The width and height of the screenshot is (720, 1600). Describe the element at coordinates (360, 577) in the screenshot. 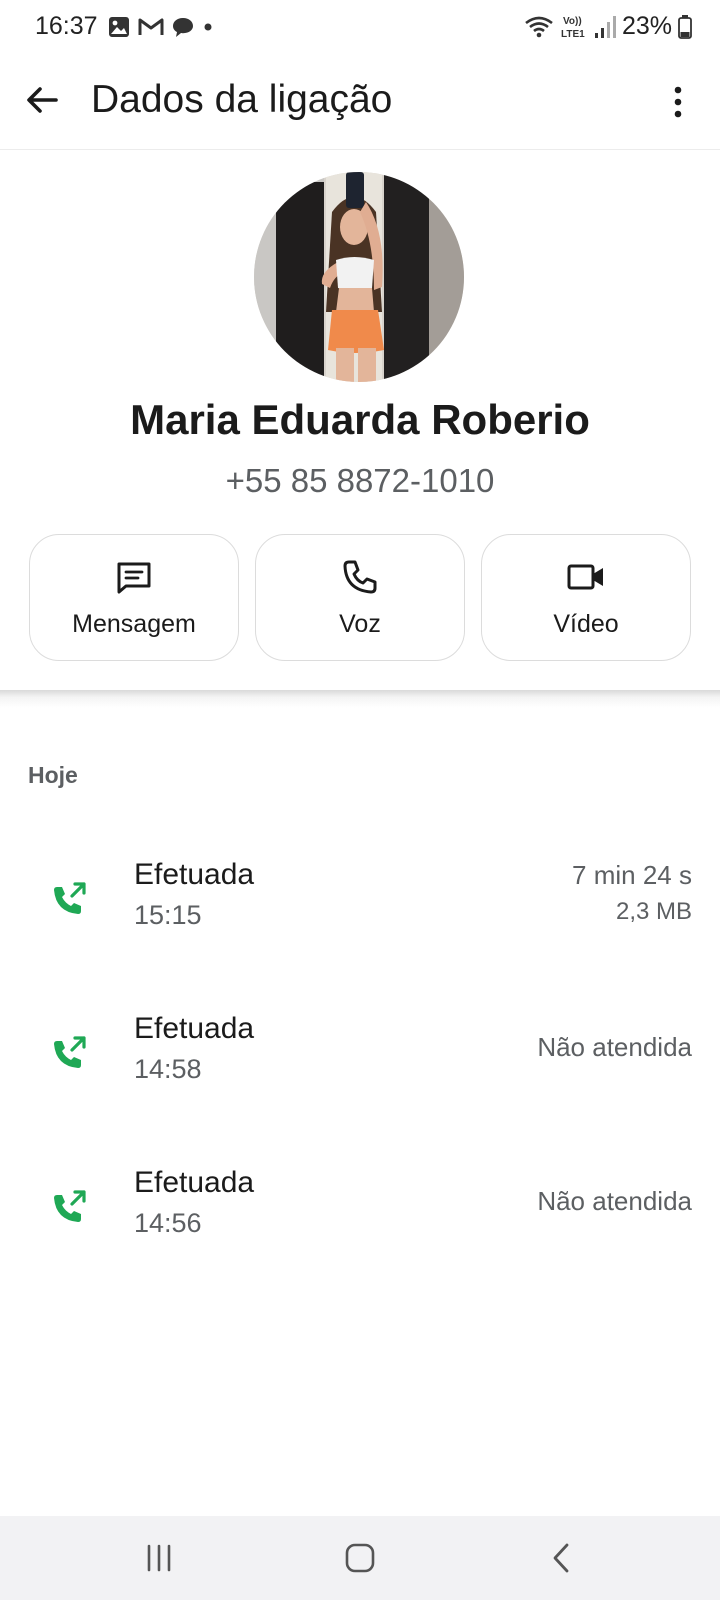

I see `phone-icon` at that location.